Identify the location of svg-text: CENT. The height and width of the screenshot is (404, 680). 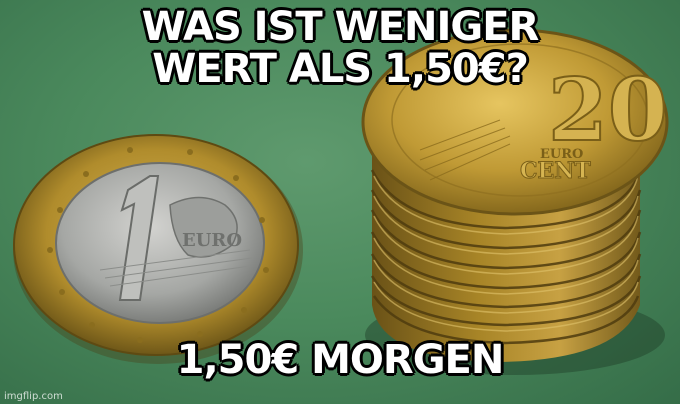
(555, 171).